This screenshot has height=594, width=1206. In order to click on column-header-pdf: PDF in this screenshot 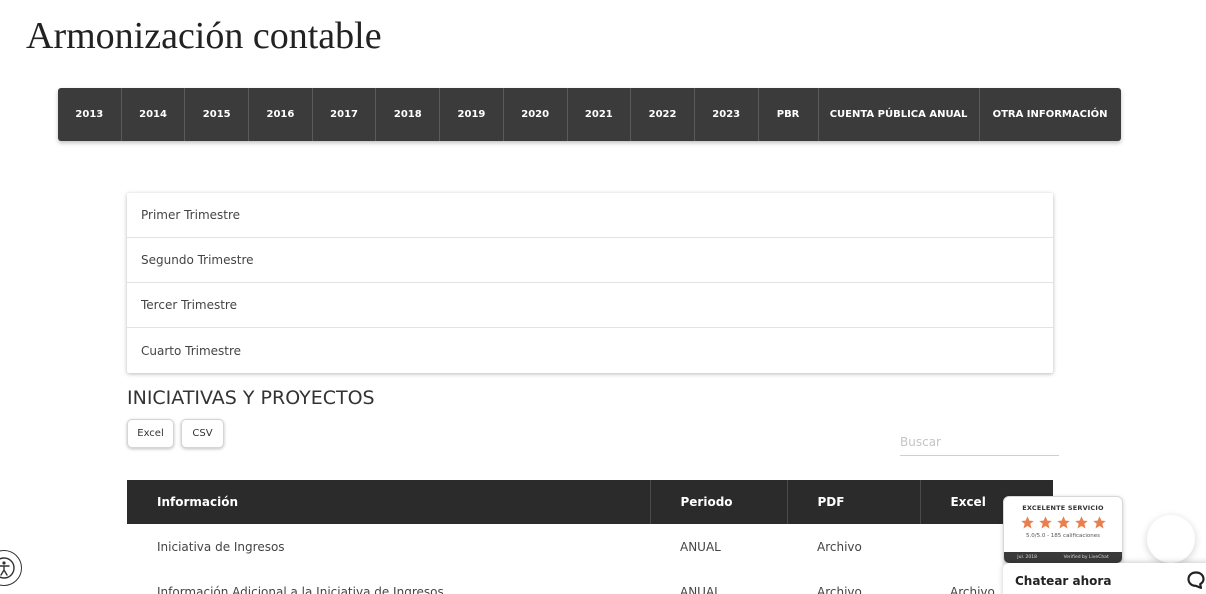, I will do `click(854, 502)`.